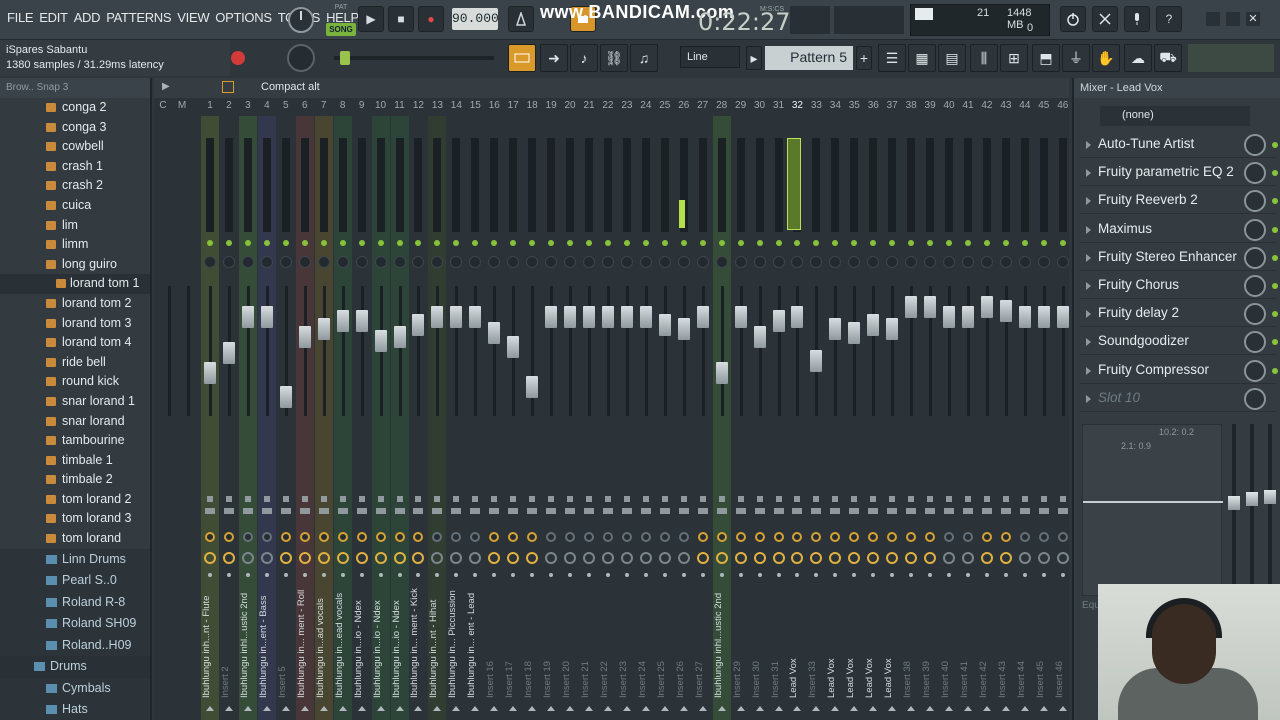  I want to click on track-number: 45, so click(1044, 105).